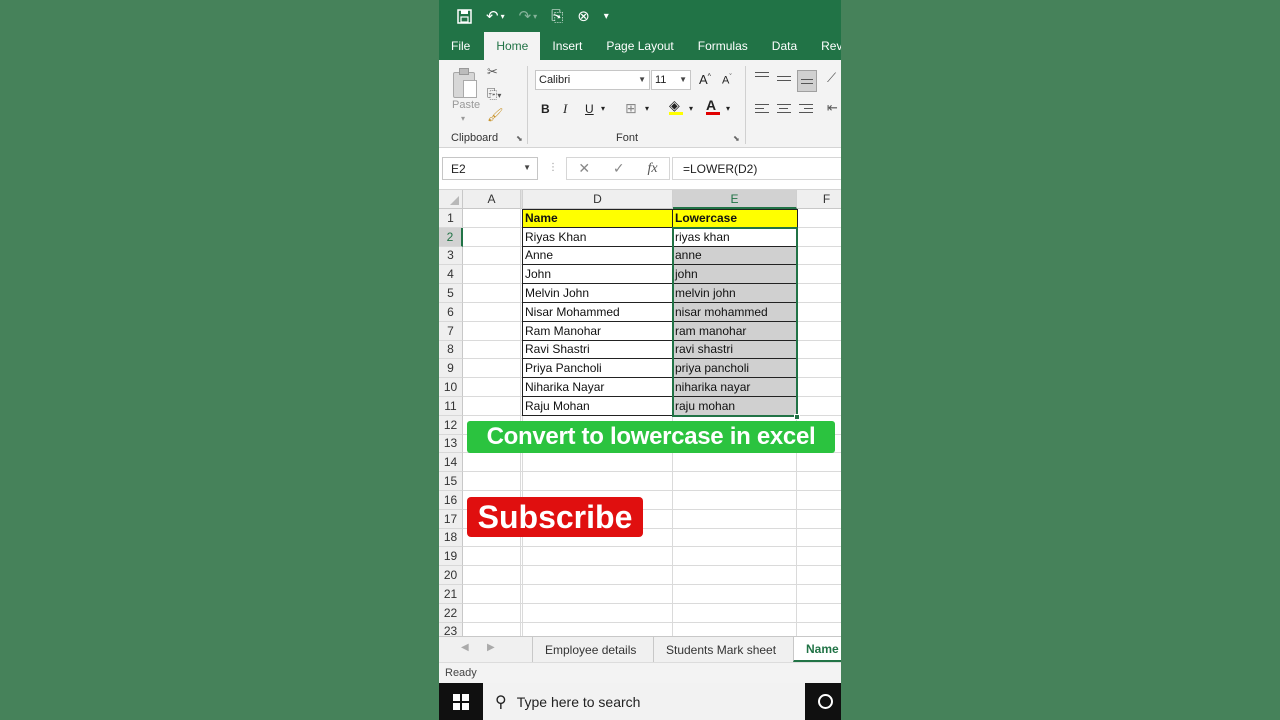 The height and width of the screenshot is (720, 1280). Describe the element at coordinates (451, 594) in the screenshot. I see `row-header: 21` at that location.